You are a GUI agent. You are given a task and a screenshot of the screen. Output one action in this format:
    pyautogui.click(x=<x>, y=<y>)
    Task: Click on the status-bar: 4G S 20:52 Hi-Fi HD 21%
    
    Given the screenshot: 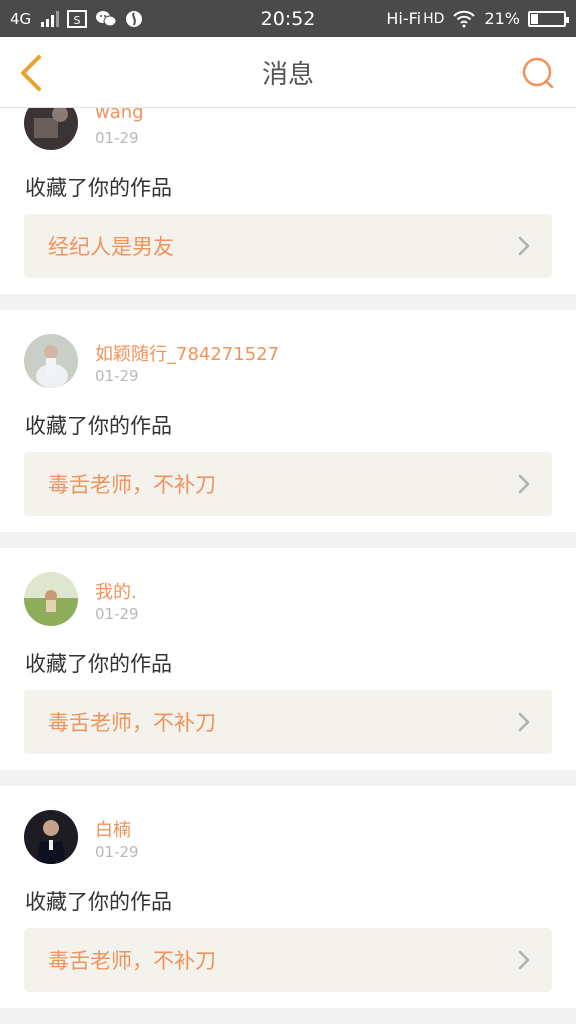 What is the action you would take?
    pyautogui.click(x=288, y=18)
    